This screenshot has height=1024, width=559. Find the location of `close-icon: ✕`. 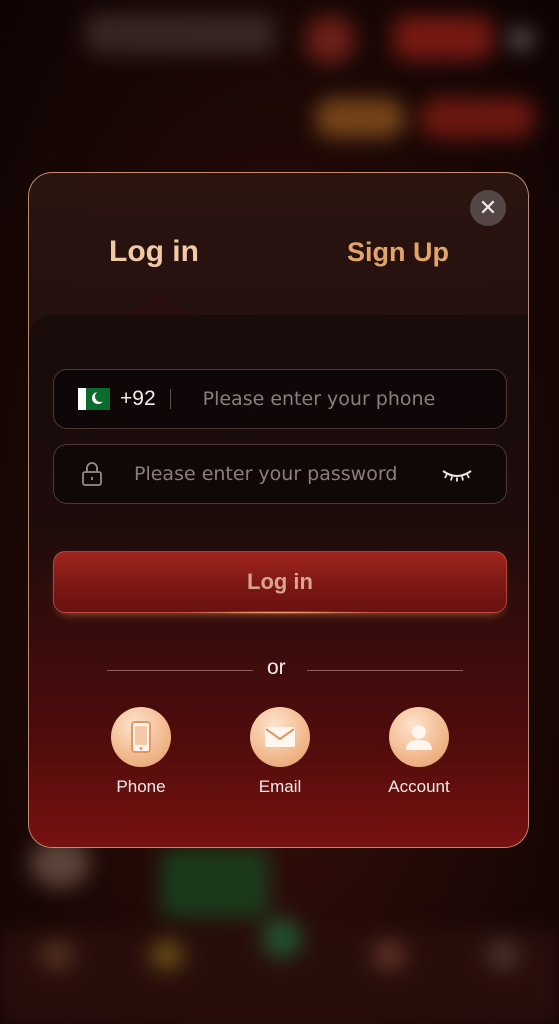

close-icon: ✕ is located at coordinates (488, 208).